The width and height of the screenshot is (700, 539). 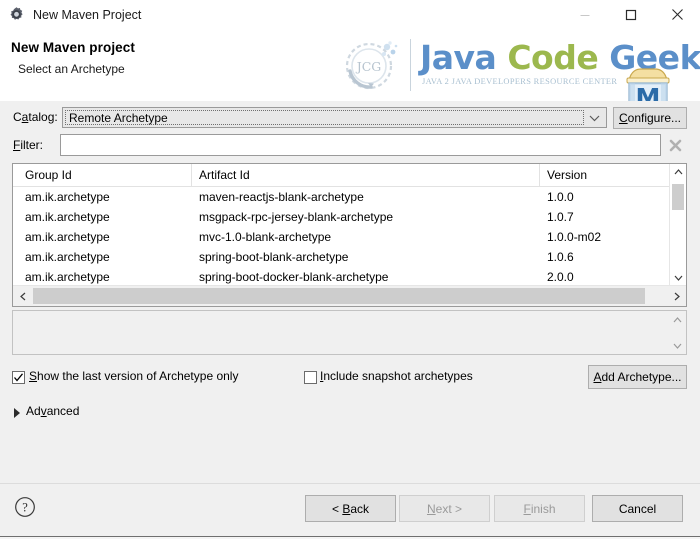 I want to click on cell-artifact-id: spring-boot-blank-archetype, so click(x=274, y=257).